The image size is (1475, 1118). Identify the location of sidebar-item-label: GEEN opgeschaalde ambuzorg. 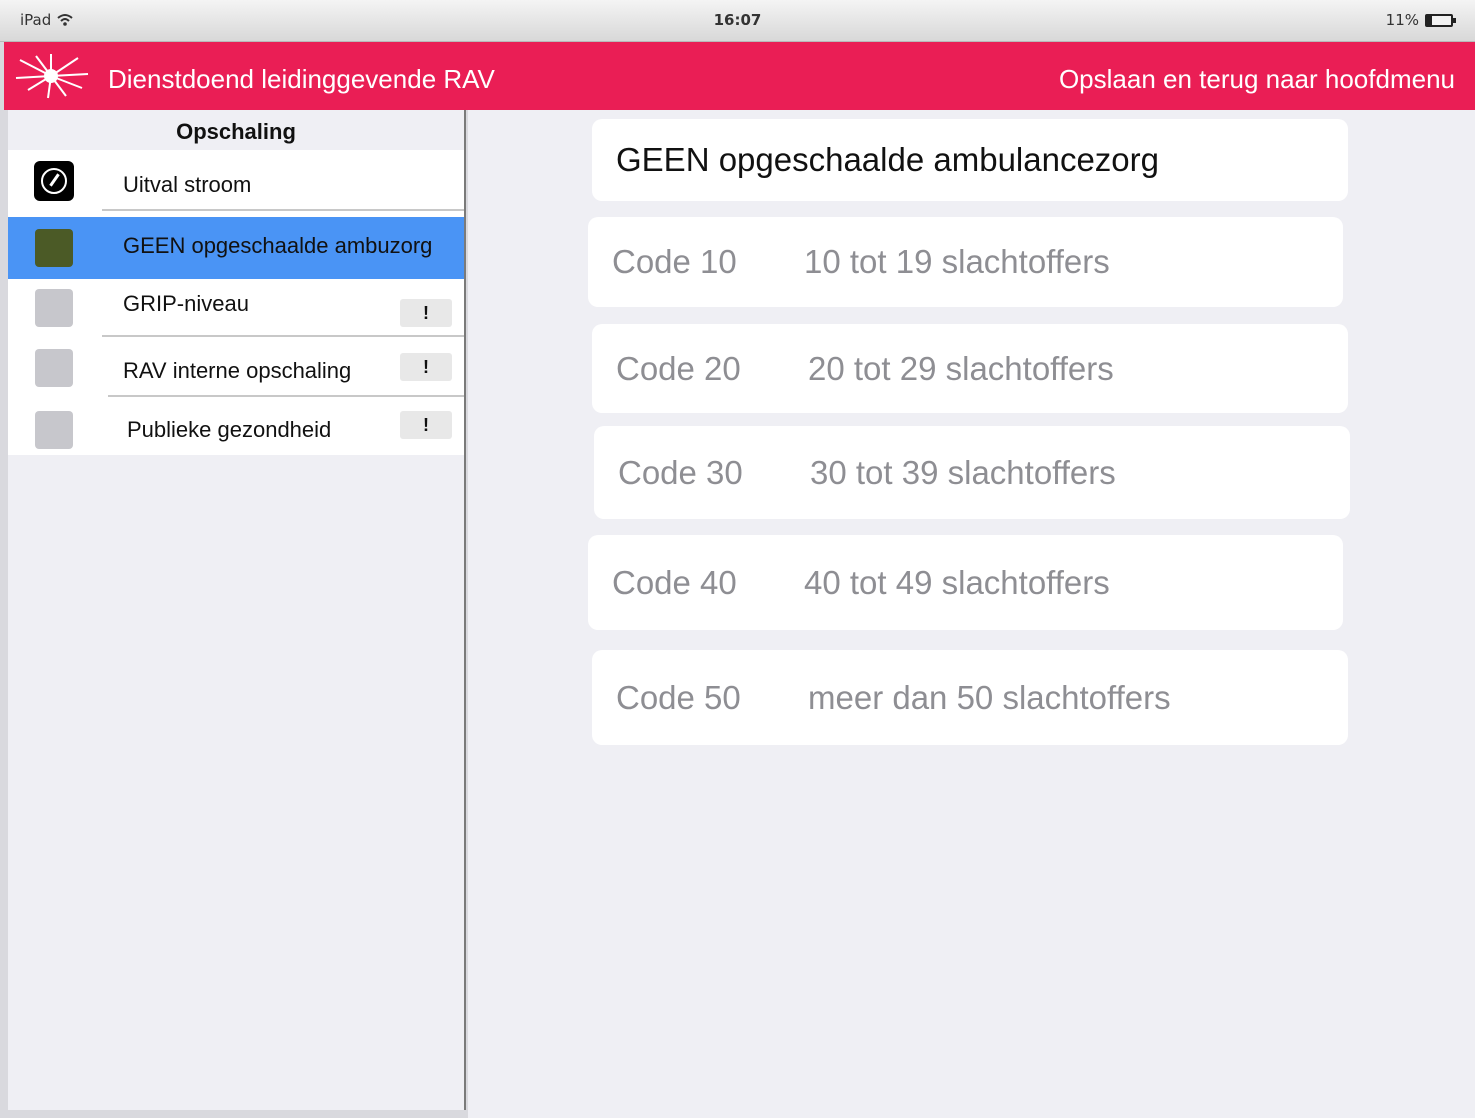
(278, 245).